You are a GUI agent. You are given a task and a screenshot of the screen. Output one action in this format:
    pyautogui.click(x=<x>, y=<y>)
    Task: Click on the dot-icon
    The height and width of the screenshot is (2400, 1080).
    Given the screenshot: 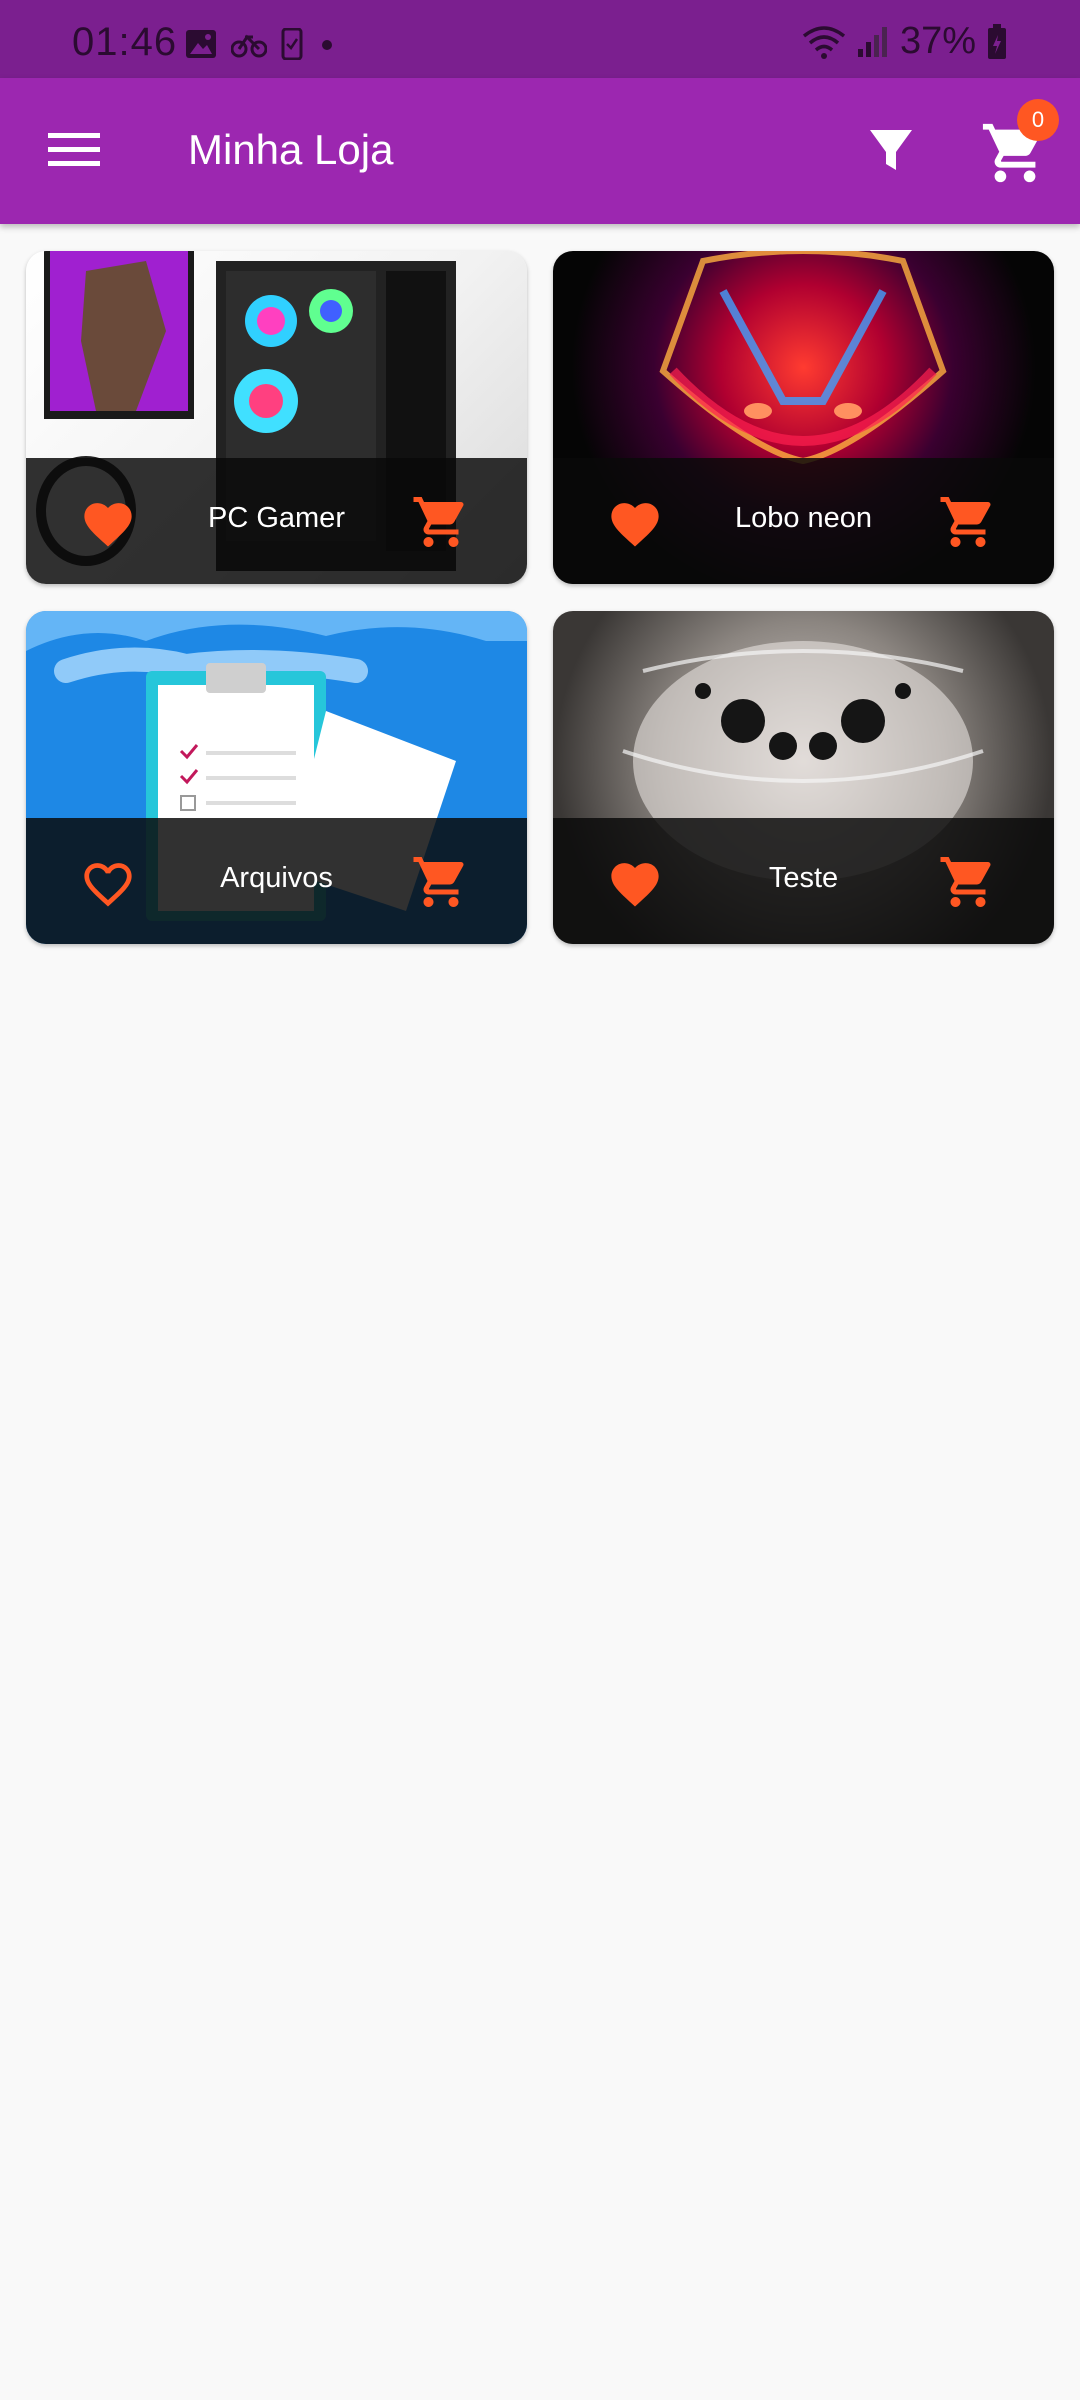 What is the action you would take?
    pyautogui.click(x=327, y=45)
    